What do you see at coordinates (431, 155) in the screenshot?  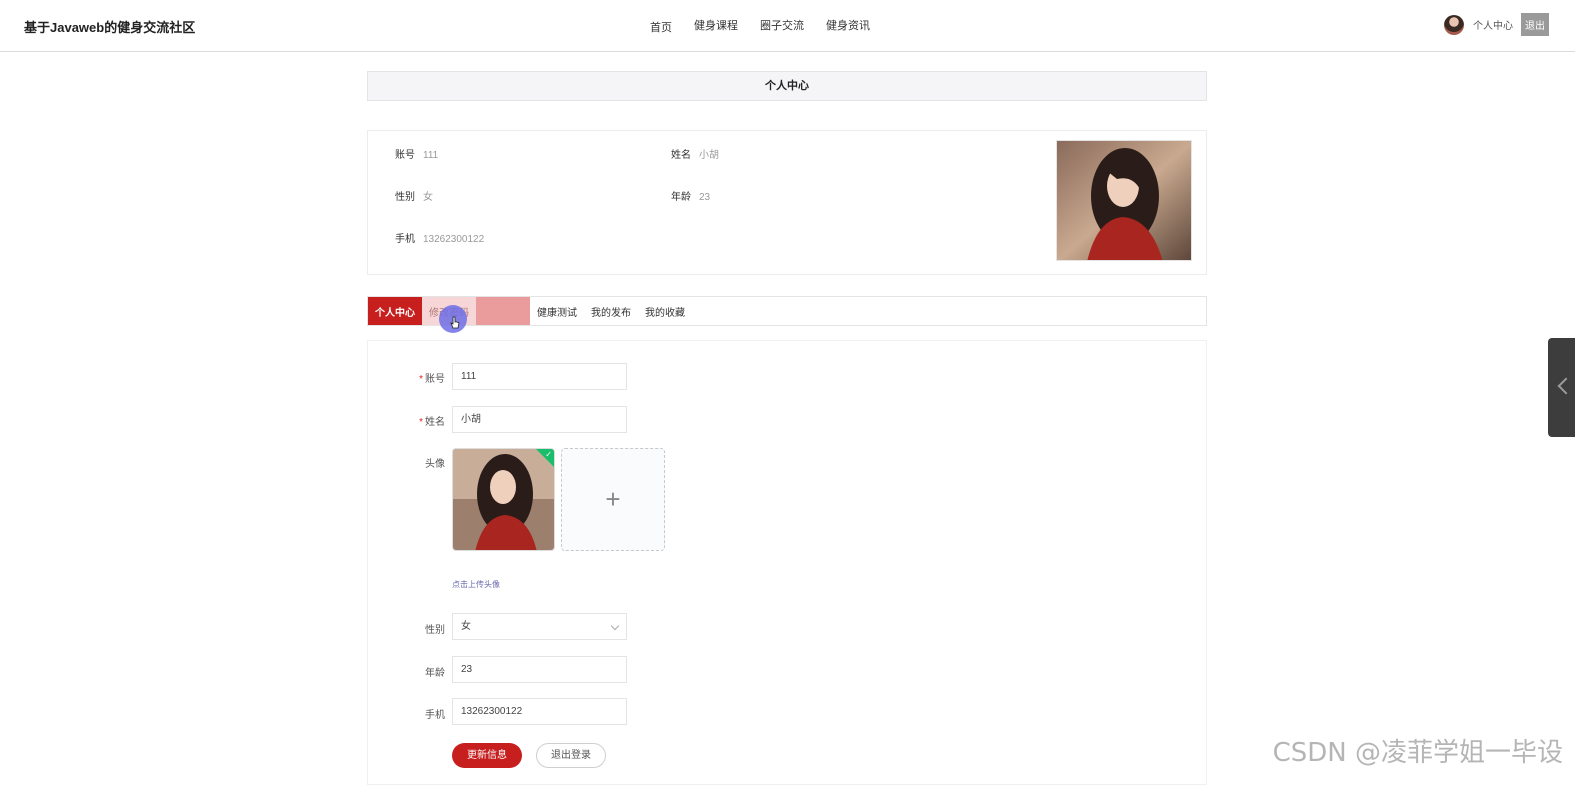 I see `info-account-value: 111` at bounding box center [431, 155].